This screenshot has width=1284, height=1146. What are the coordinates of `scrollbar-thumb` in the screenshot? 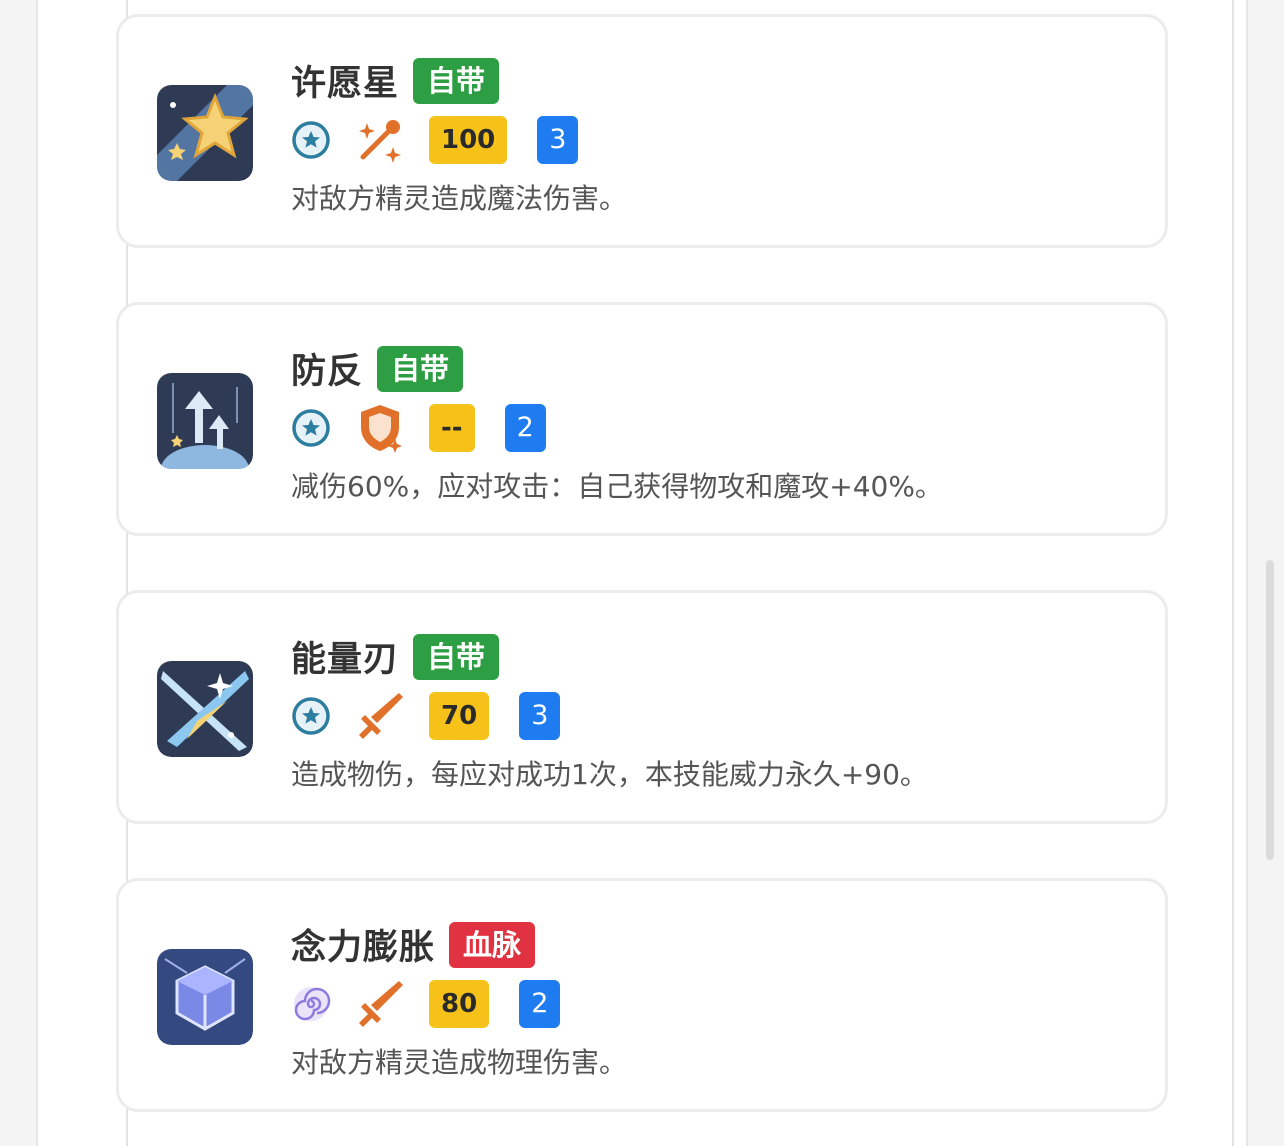 It's located at (1270, 710).